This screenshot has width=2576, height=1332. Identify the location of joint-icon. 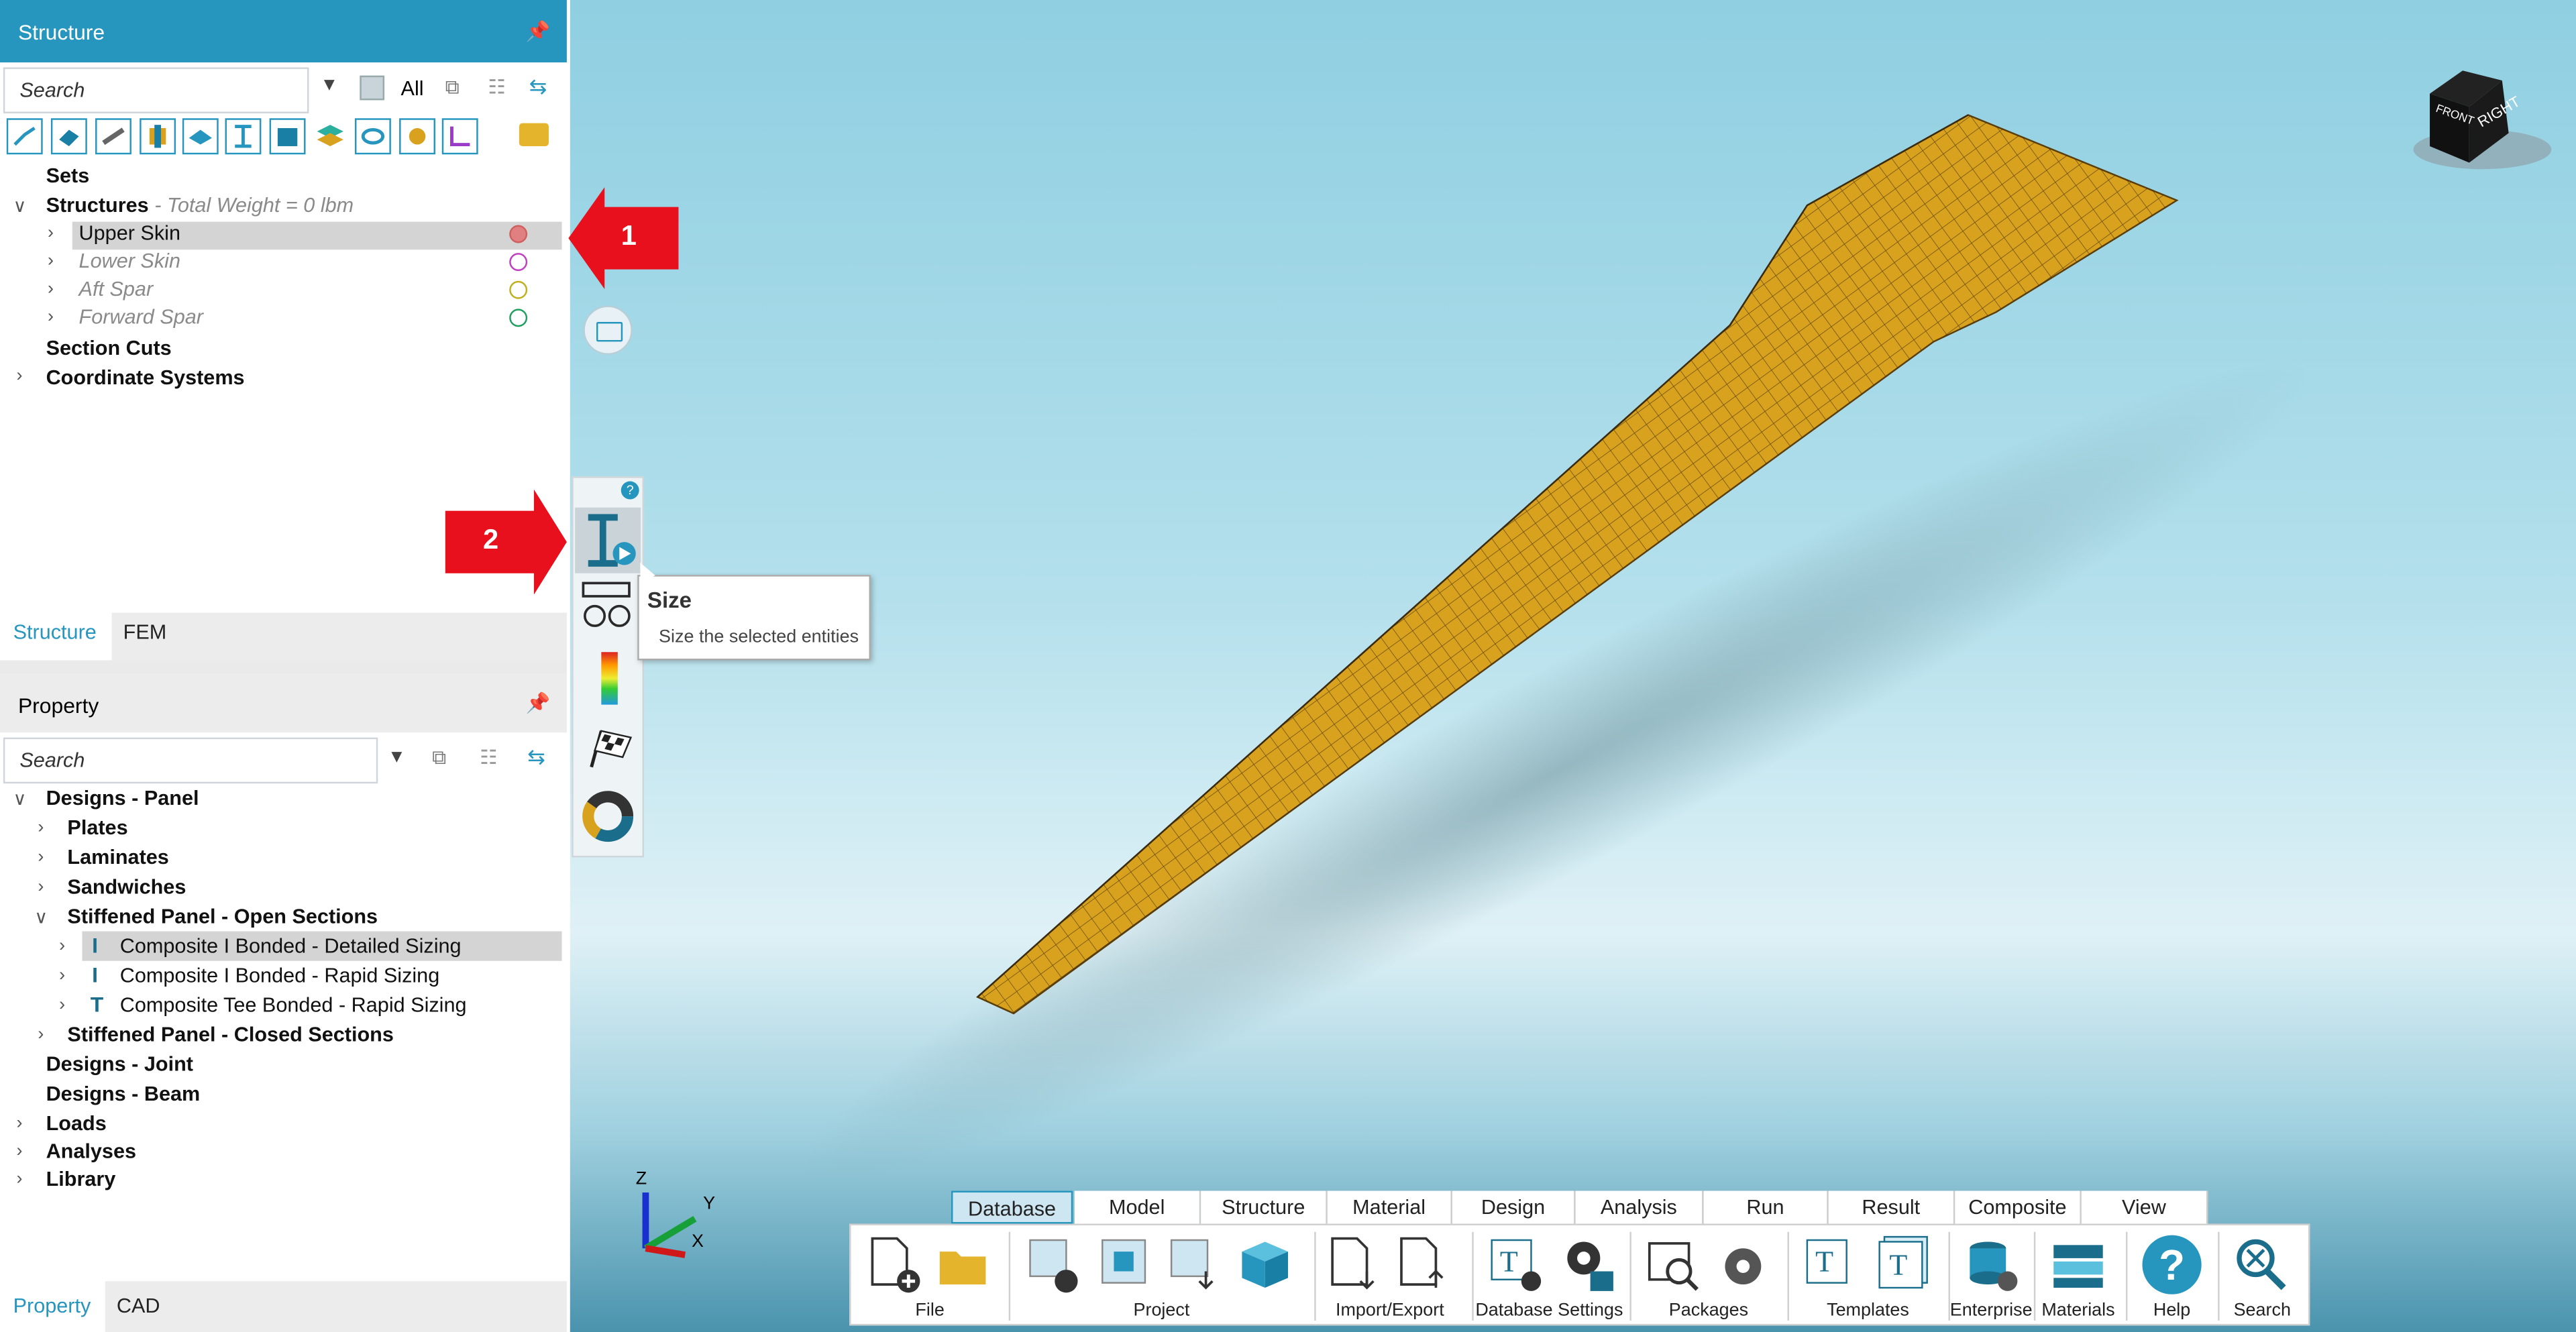
(158, 136).